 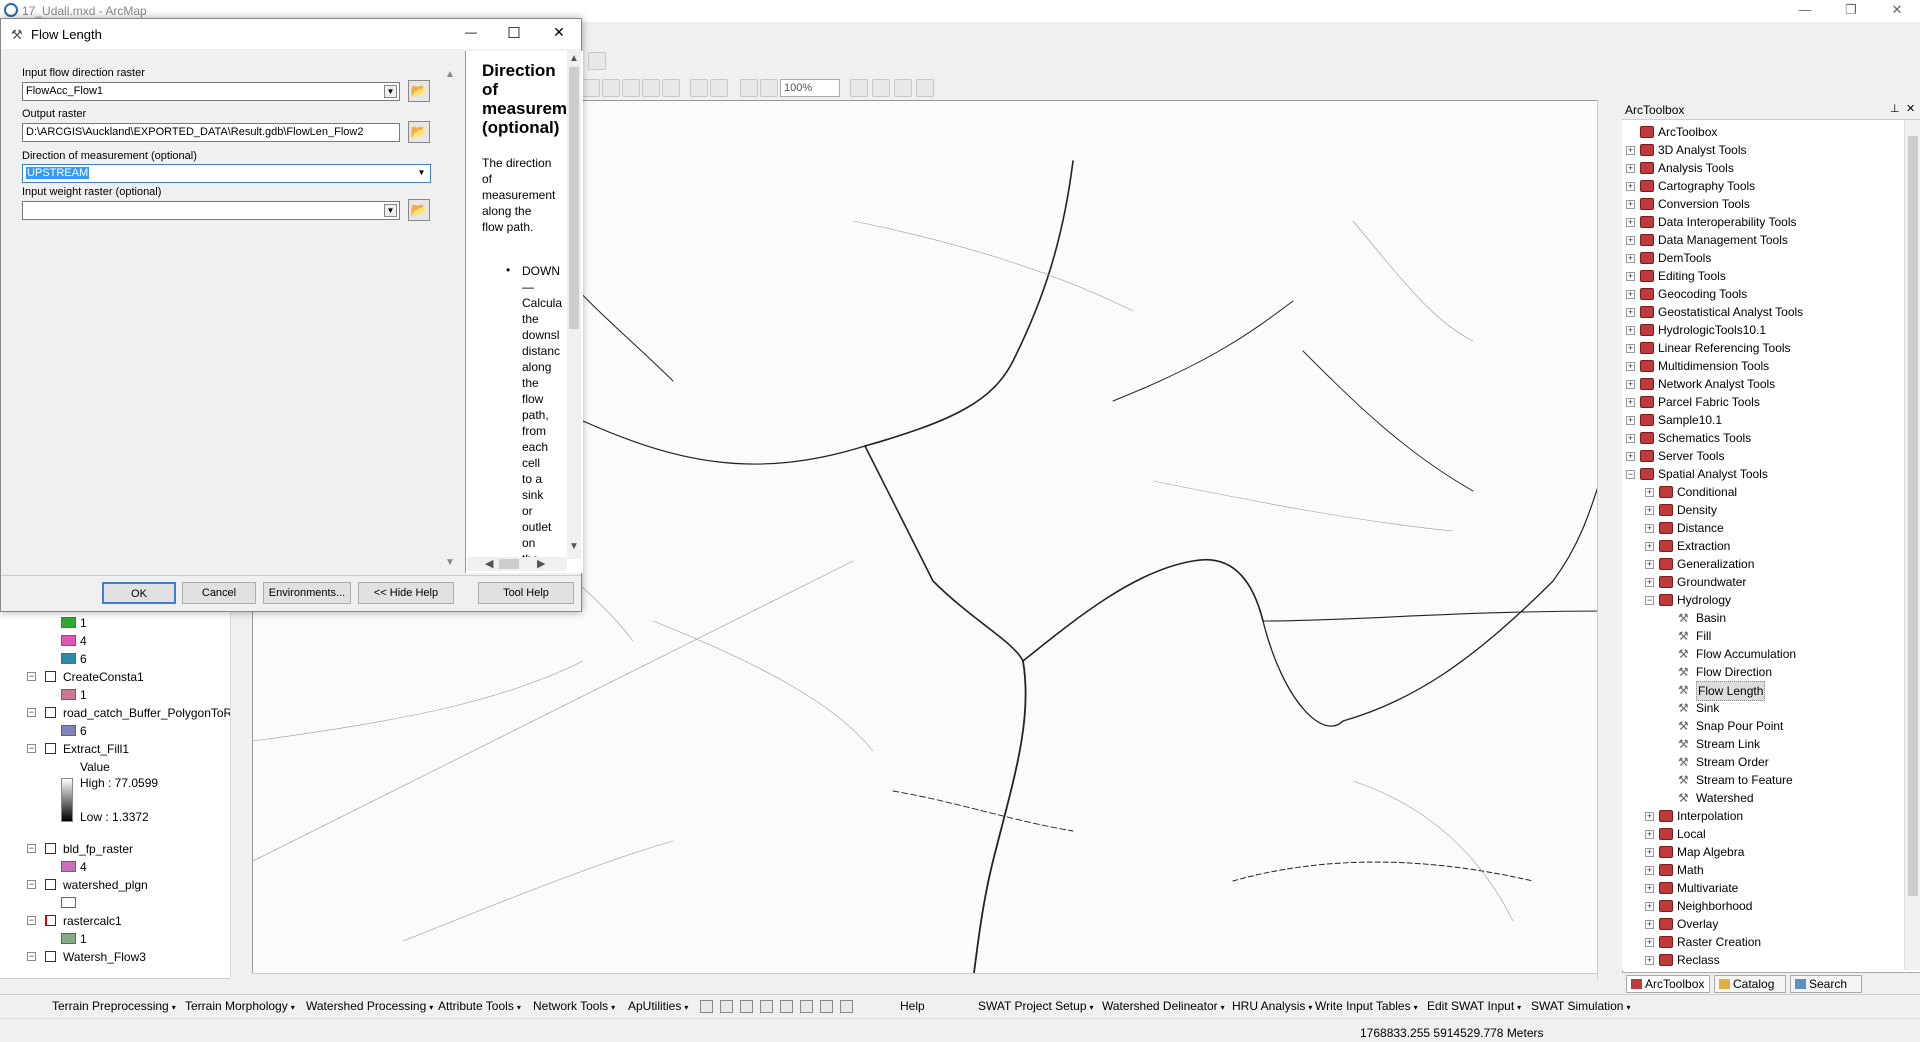 I want to click on tree-item: + DemTools, so click(x=1763, y=258).